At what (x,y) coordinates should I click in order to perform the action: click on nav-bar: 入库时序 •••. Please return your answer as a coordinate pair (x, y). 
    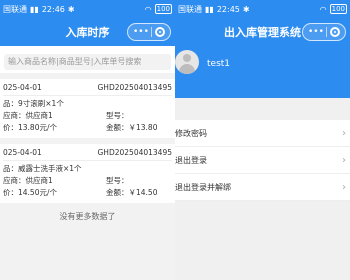
    Looking at the image, I should click on (87, 32).